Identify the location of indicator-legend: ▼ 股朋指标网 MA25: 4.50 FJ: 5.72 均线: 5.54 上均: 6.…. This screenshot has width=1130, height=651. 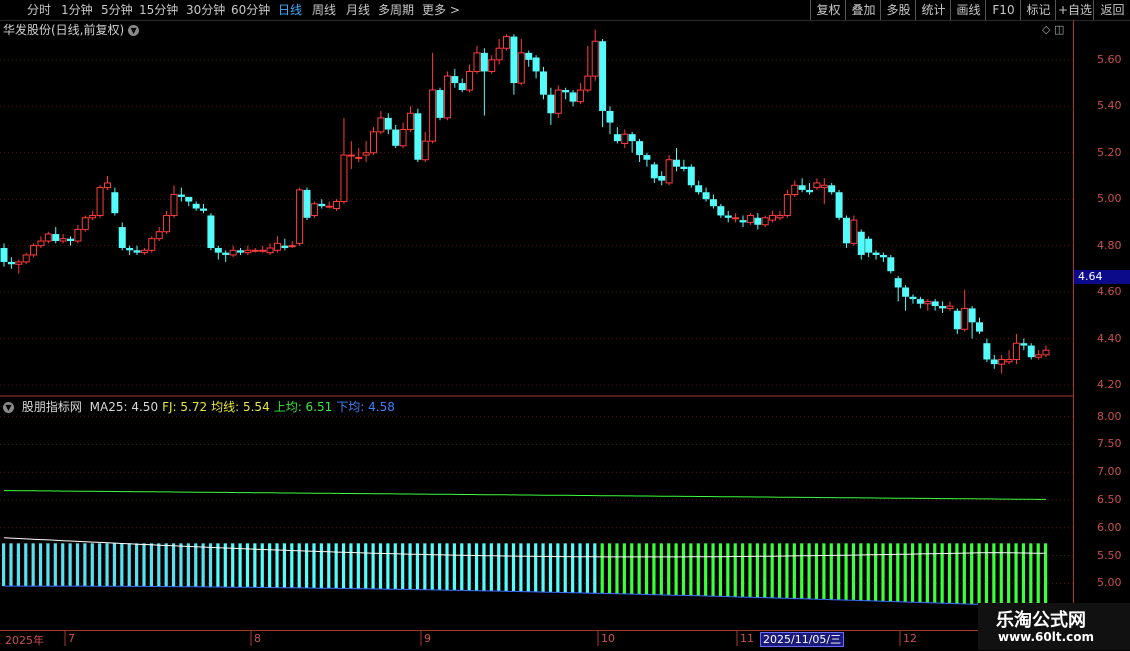
(203, 406).